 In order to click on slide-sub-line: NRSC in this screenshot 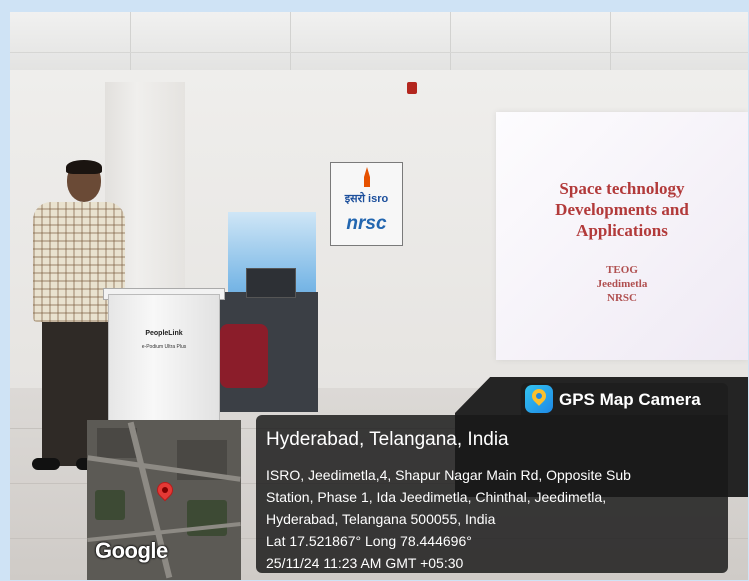, I will do `click(622, 298)`.